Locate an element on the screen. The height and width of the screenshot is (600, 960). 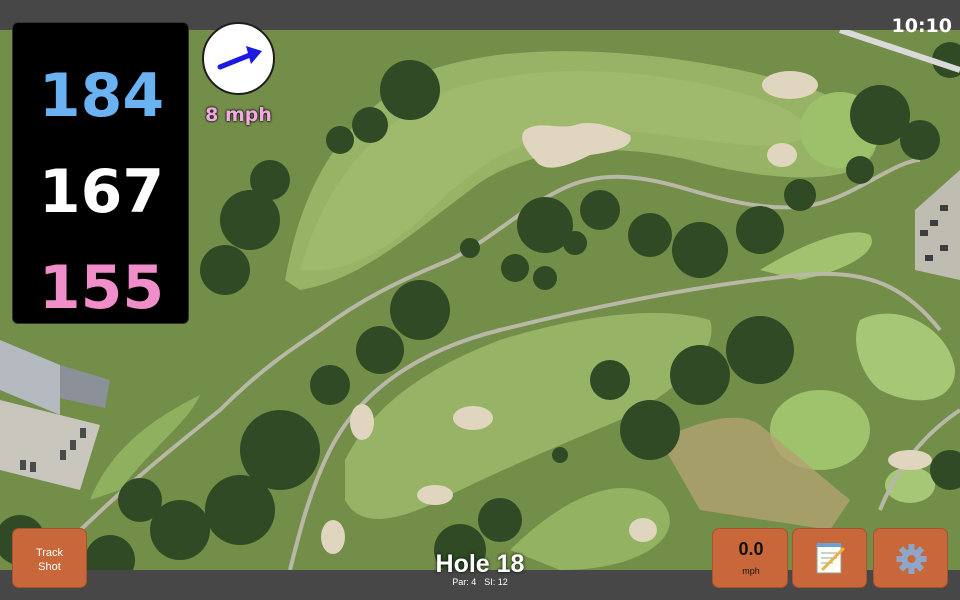
hole-meta: Par: 4 SI: 12 is located at coordinates (480, 582).